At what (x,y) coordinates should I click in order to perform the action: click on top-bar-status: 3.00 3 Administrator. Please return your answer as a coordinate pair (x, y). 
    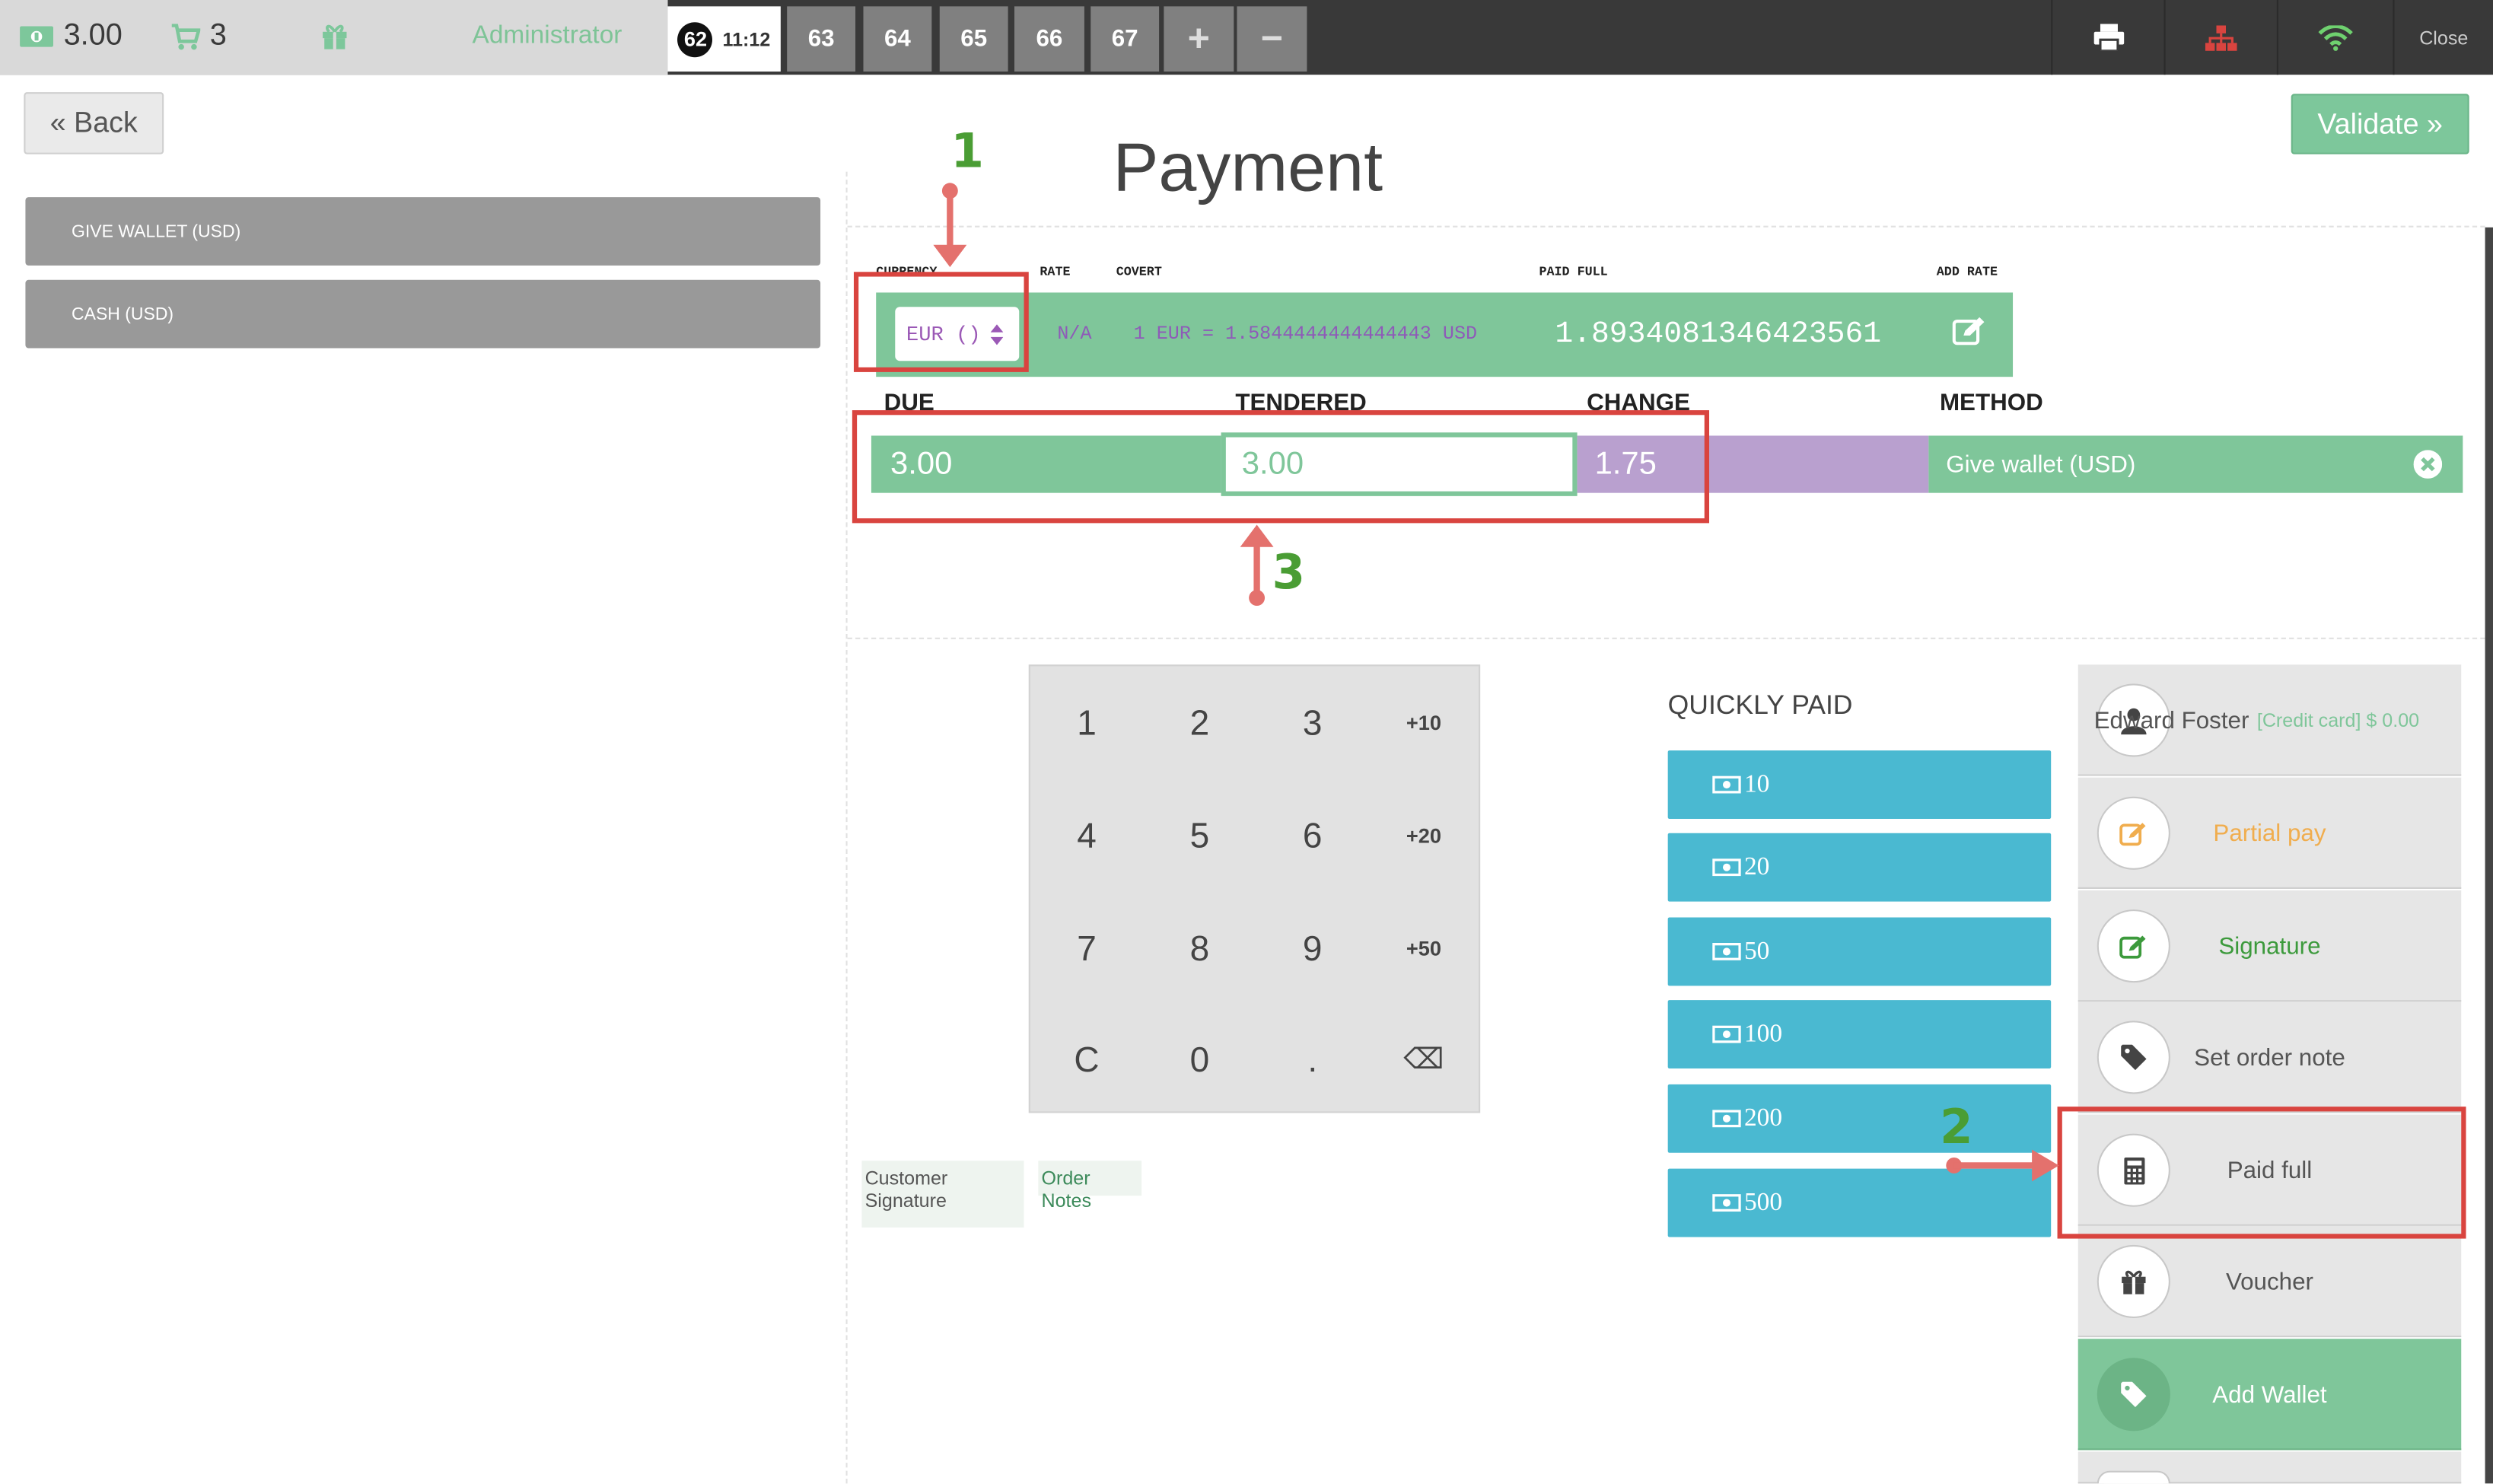
    Looking at the image, I should click on (334, 37).